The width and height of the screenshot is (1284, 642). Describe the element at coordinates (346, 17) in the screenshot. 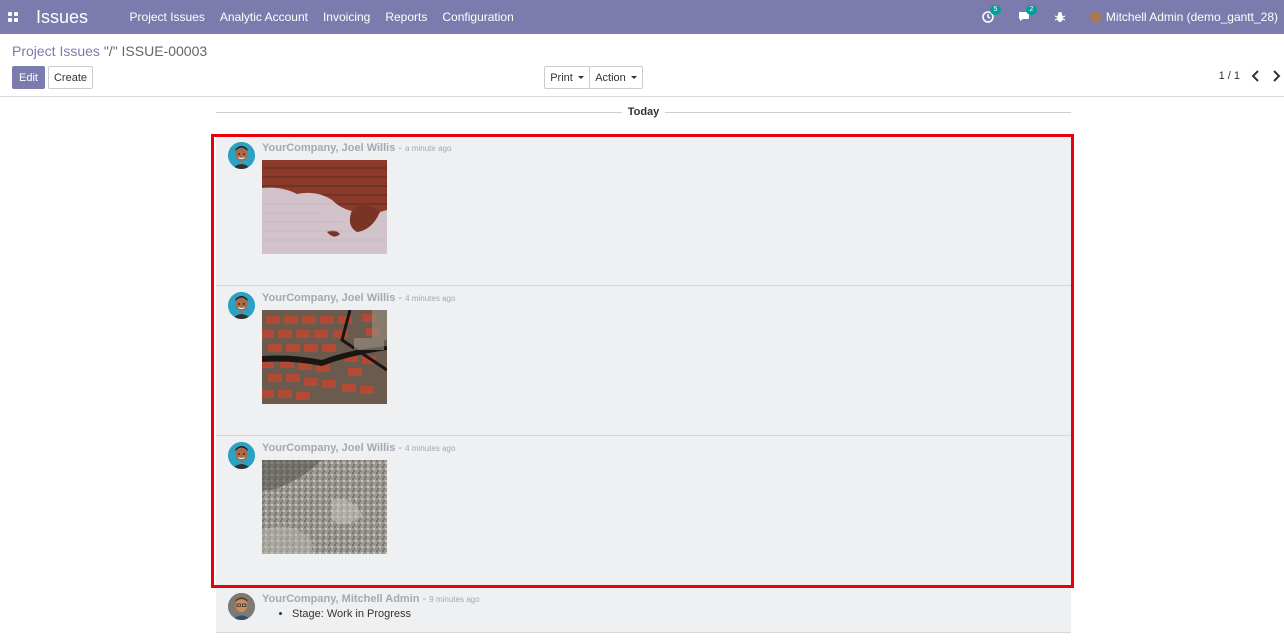

I see `menu-item-invoicing: Invoicing` at that location.